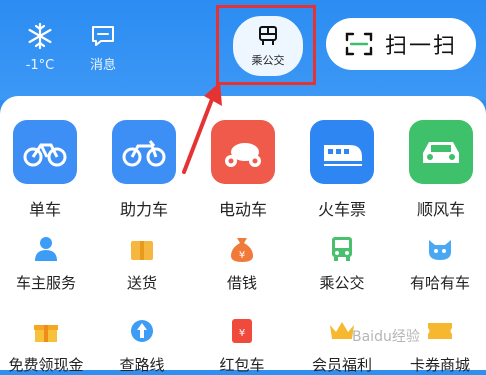  I want to click on service-carpool: 顺风车, so click(441, 170).